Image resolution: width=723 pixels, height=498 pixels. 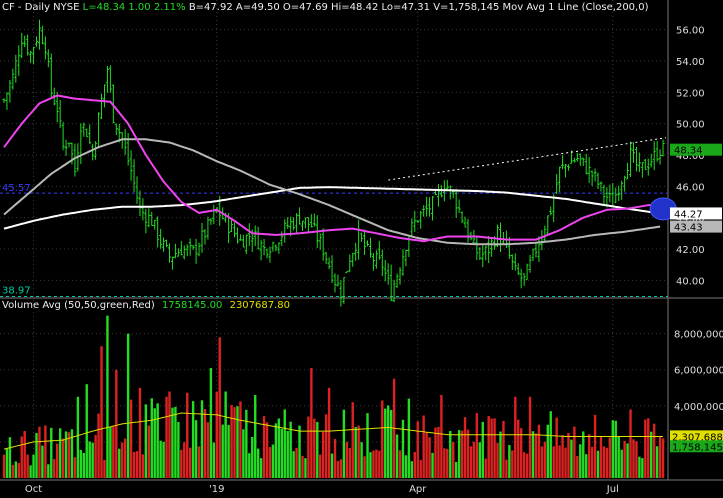 What do you see at coordinates (527, 159) in the screenshot?
I see `trendline` at bounding box center [527, 159].